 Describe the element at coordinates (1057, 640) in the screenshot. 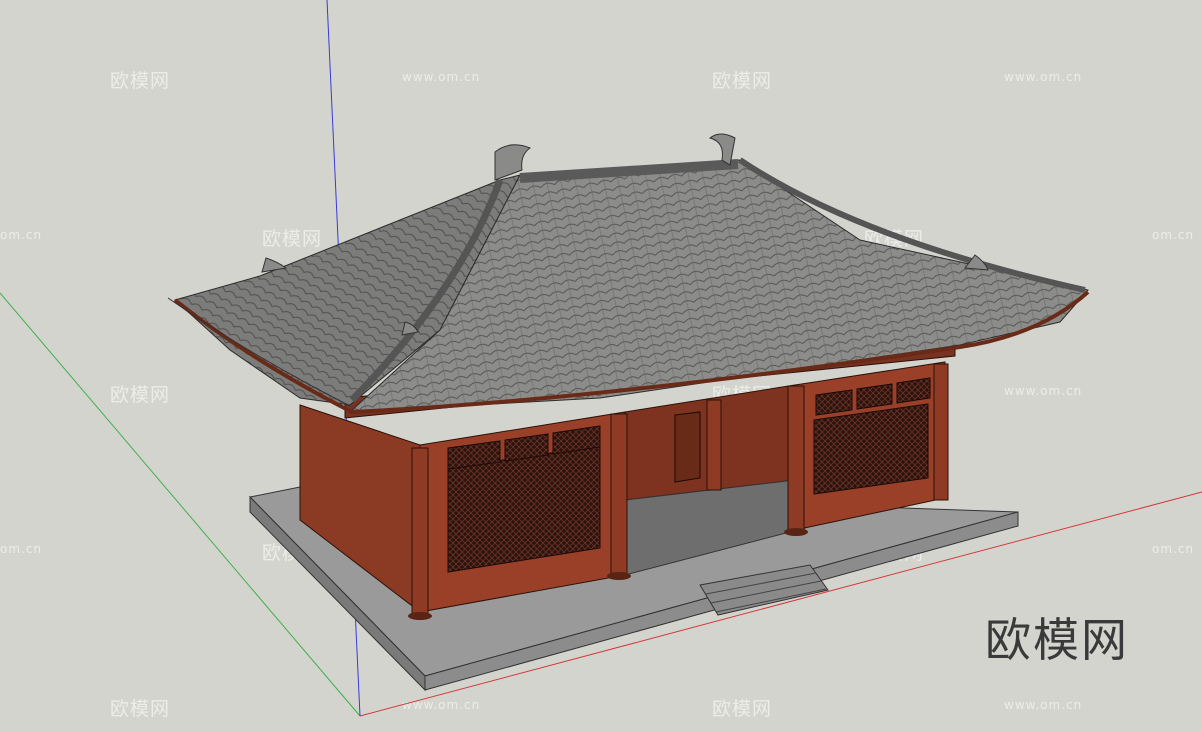

I see `brand-logo-text: 欧模网` at that location.